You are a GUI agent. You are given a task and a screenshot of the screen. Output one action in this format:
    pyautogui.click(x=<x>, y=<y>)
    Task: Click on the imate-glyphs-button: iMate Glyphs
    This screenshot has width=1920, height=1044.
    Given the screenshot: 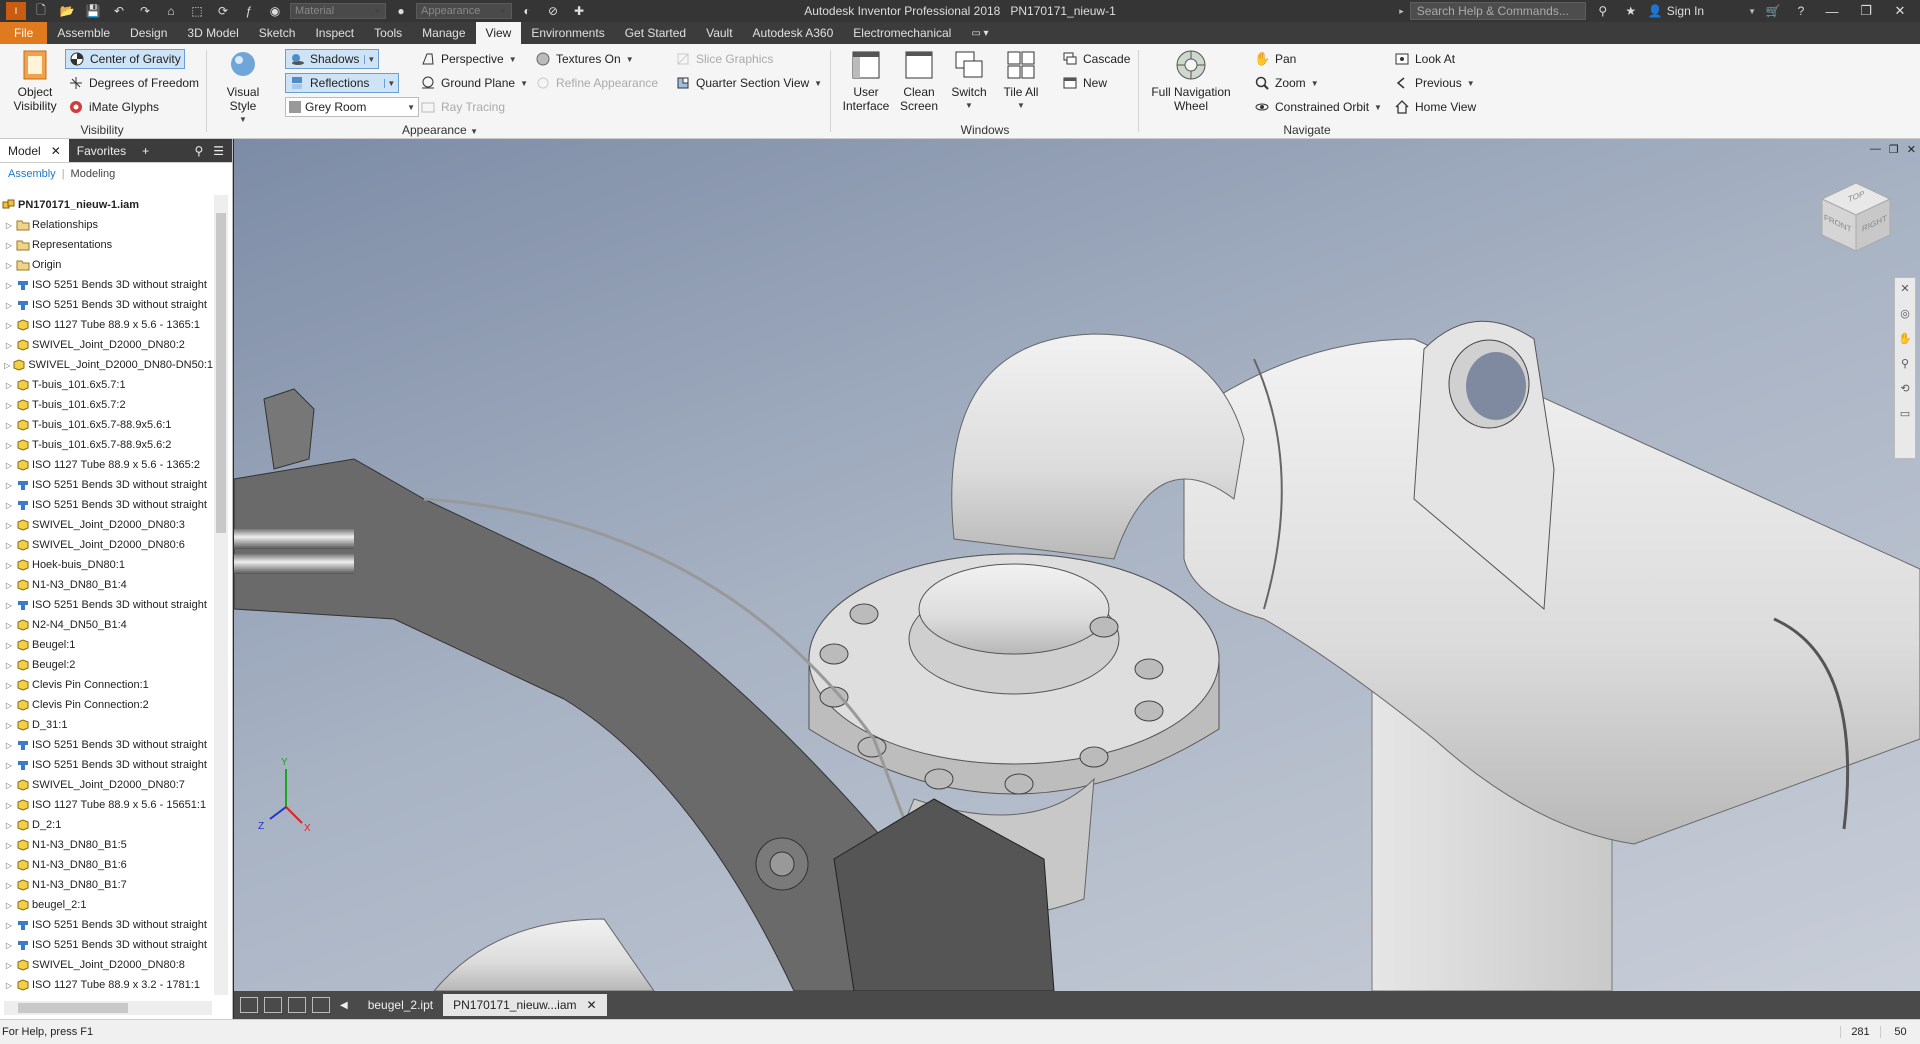 What is the action you would take?
    pyautogui.click(x=113, y=107)
    